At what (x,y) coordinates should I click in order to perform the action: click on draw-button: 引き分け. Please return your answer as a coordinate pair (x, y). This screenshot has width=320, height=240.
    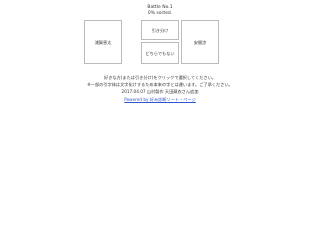
    Looking at the image, I should click on (160, 30).